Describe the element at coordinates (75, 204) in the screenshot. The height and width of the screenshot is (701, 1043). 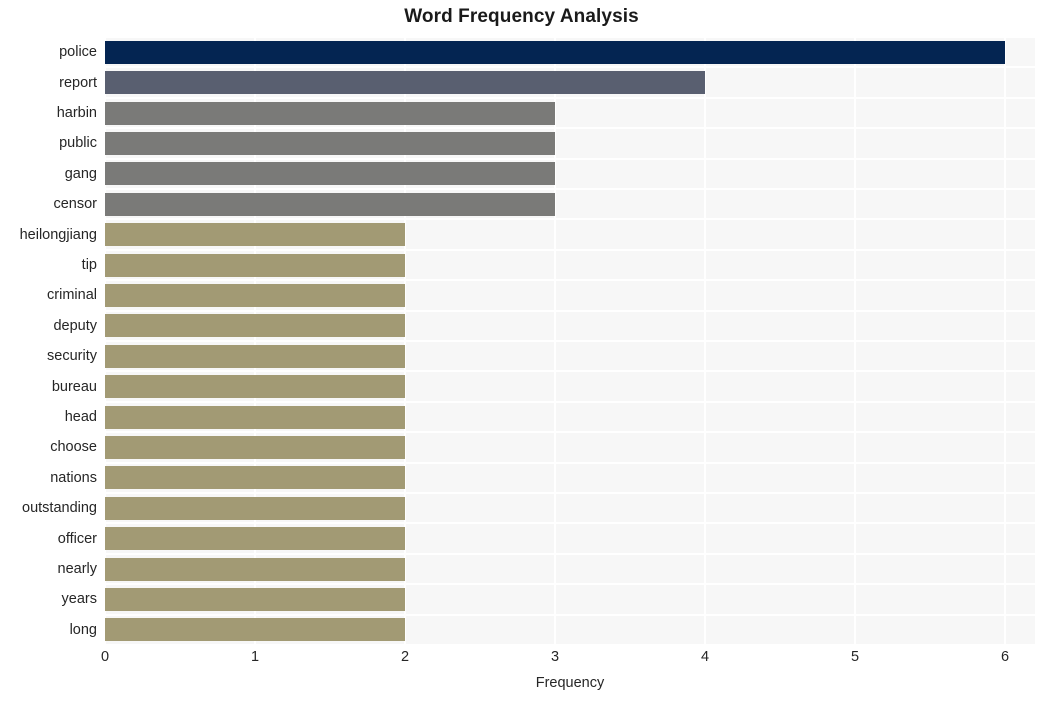
I see `y-axis-tick-label: censor` at that location.